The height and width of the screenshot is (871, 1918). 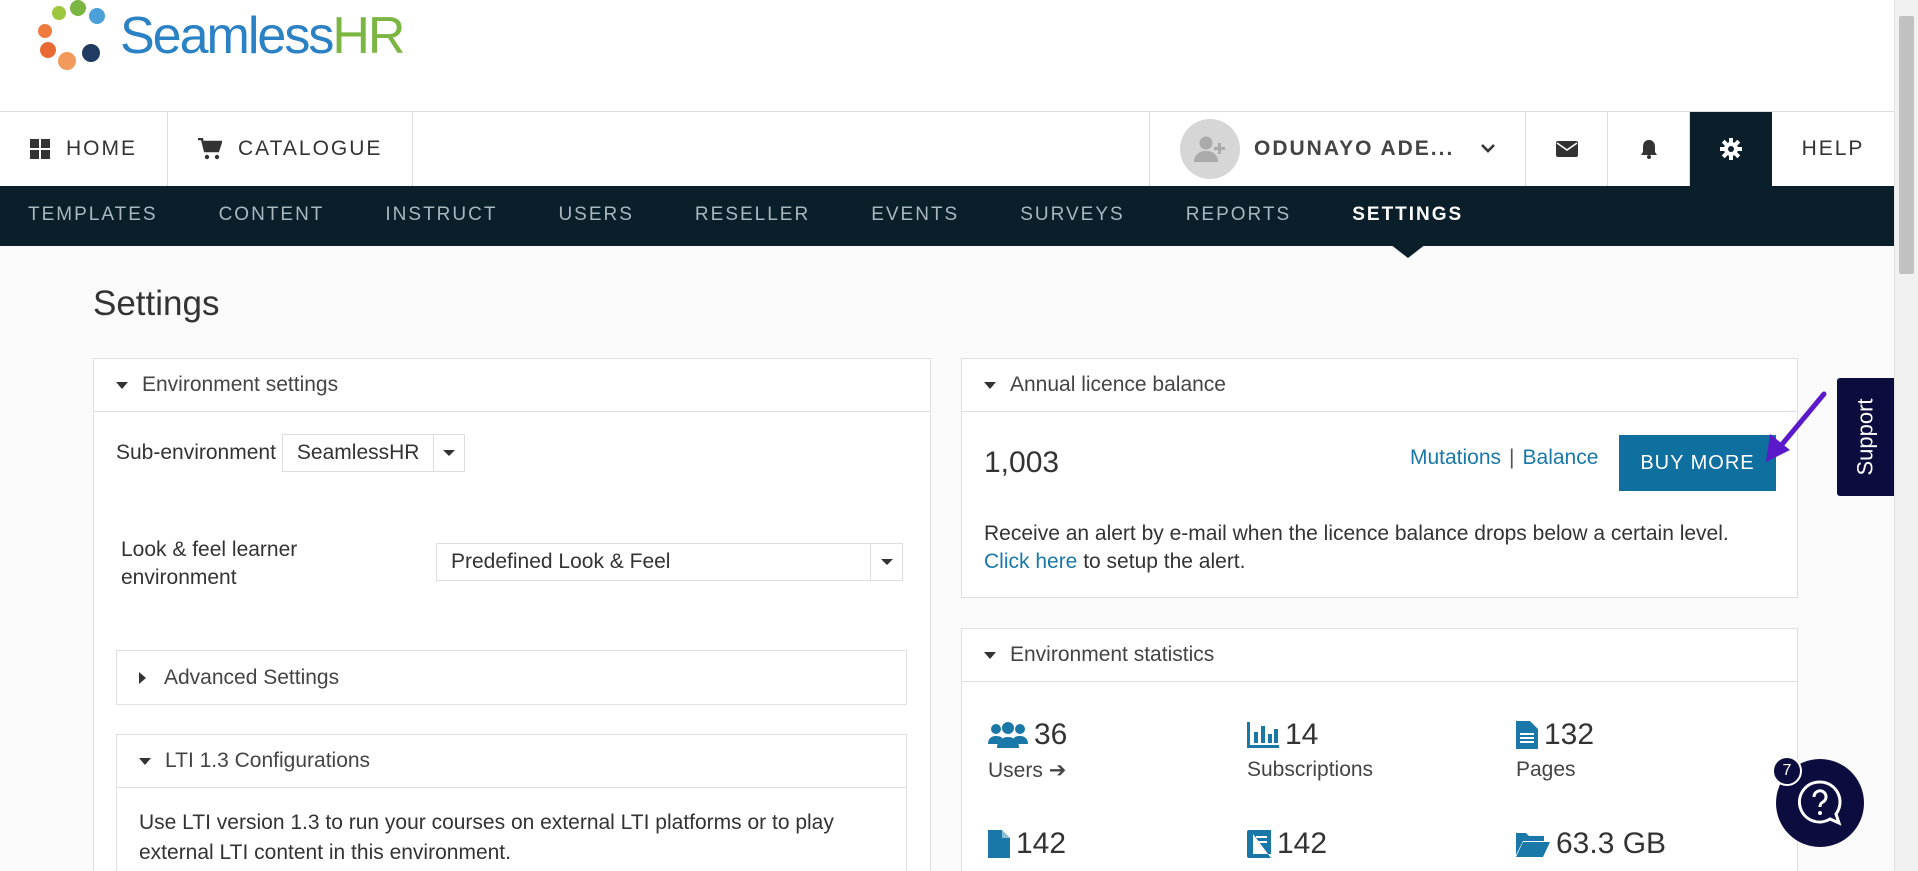 I want to click on add-user-icon, so click(x=1209, y=149).